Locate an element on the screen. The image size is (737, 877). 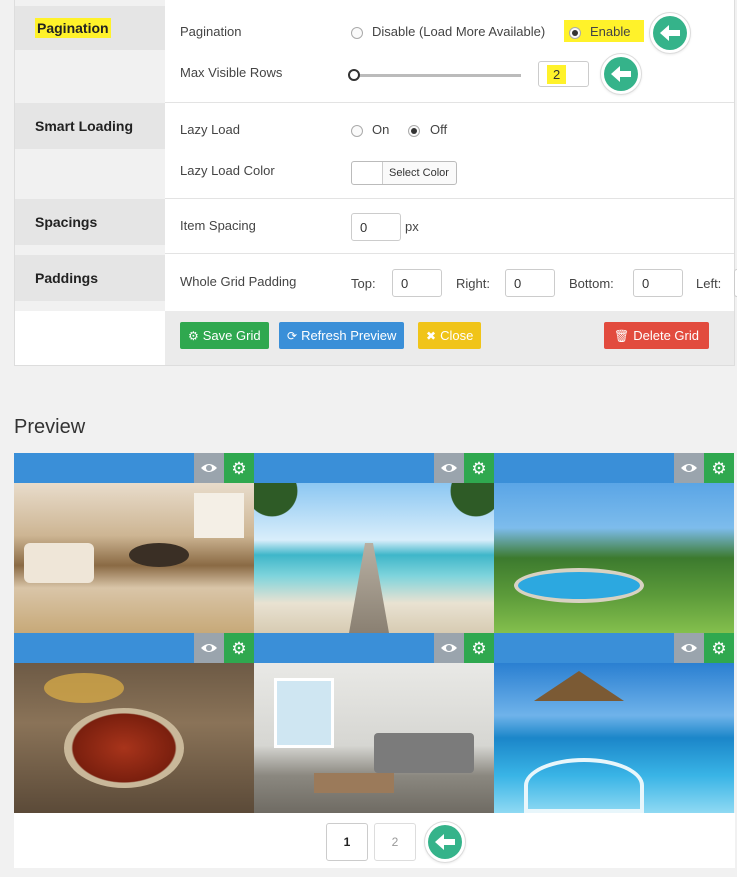
max-rows-slider-handle is located at coordinates (354, 75).